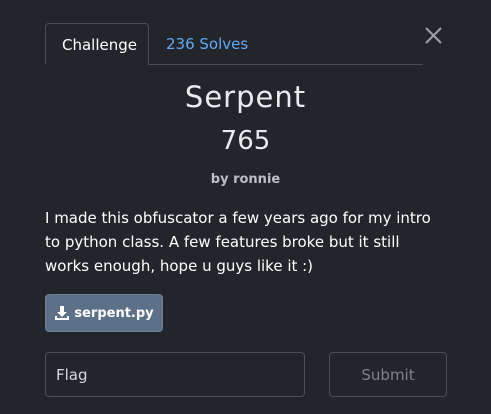 The height and width of the screenshot is (414, 491). Describe the element at coordinates (97, 44) in the screenshot. I see `tab-challenge: Challenge` at that location.